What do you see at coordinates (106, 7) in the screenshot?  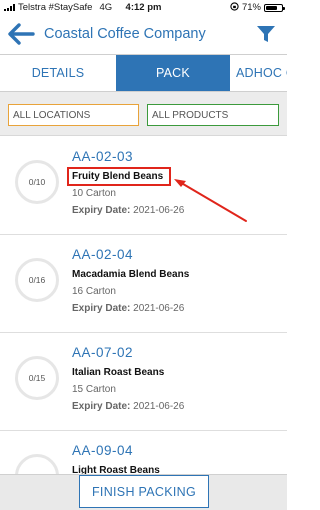 I see `network-label: 4G` at bounding box center [106, 7].